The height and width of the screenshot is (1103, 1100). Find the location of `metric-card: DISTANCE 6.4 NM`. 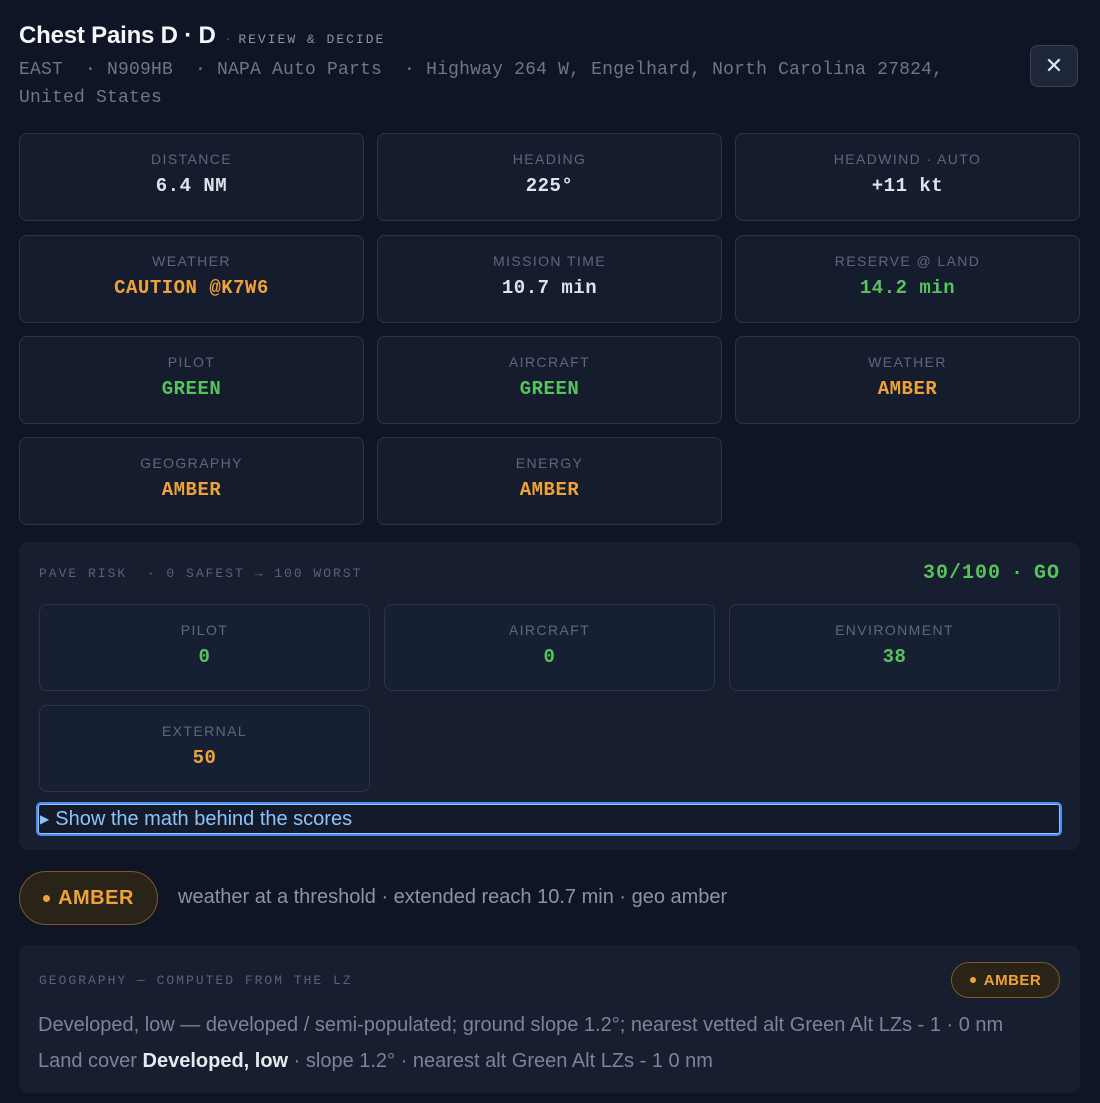

metric-card: DISTANCE 6.4 NM is located at coordinates (191, 177).